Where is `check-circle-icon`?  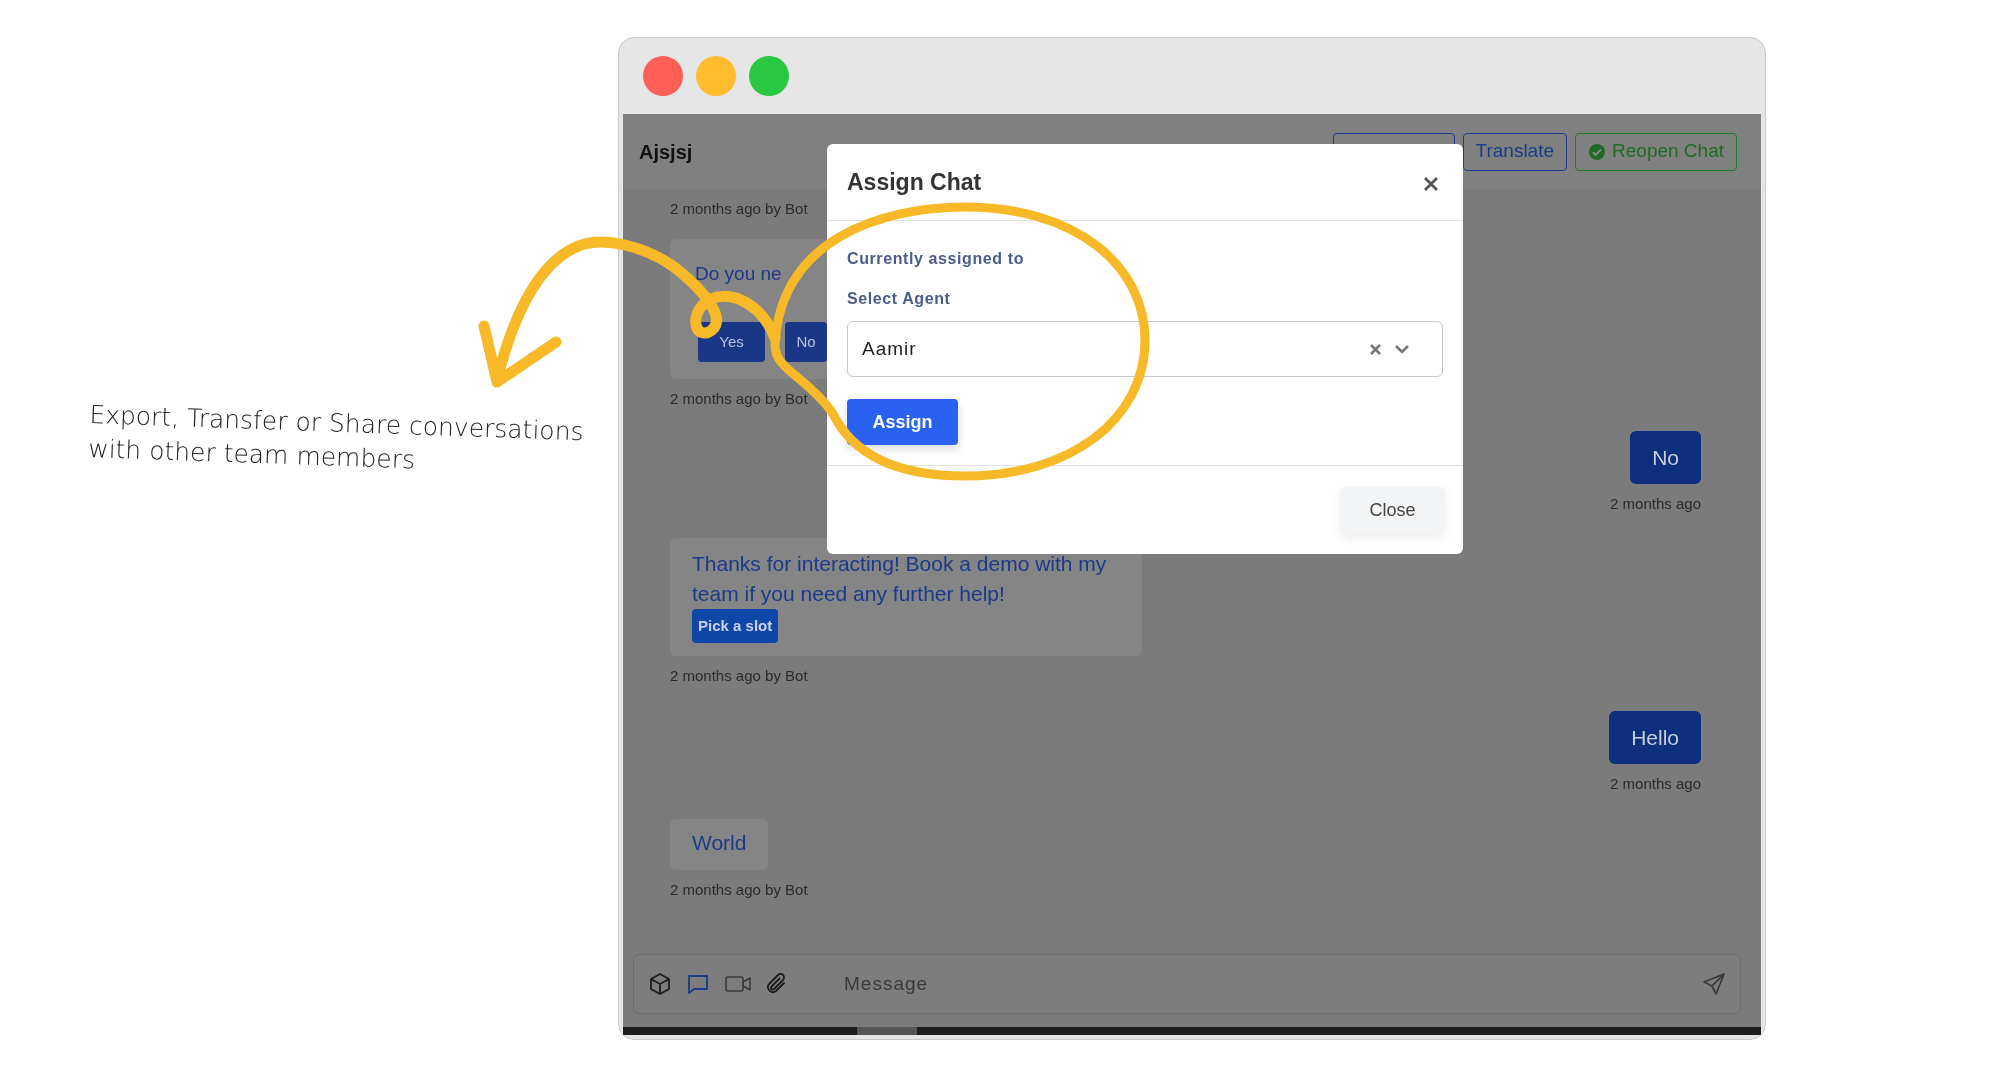 check-circle-icon is located at coordinates (1597, 151).